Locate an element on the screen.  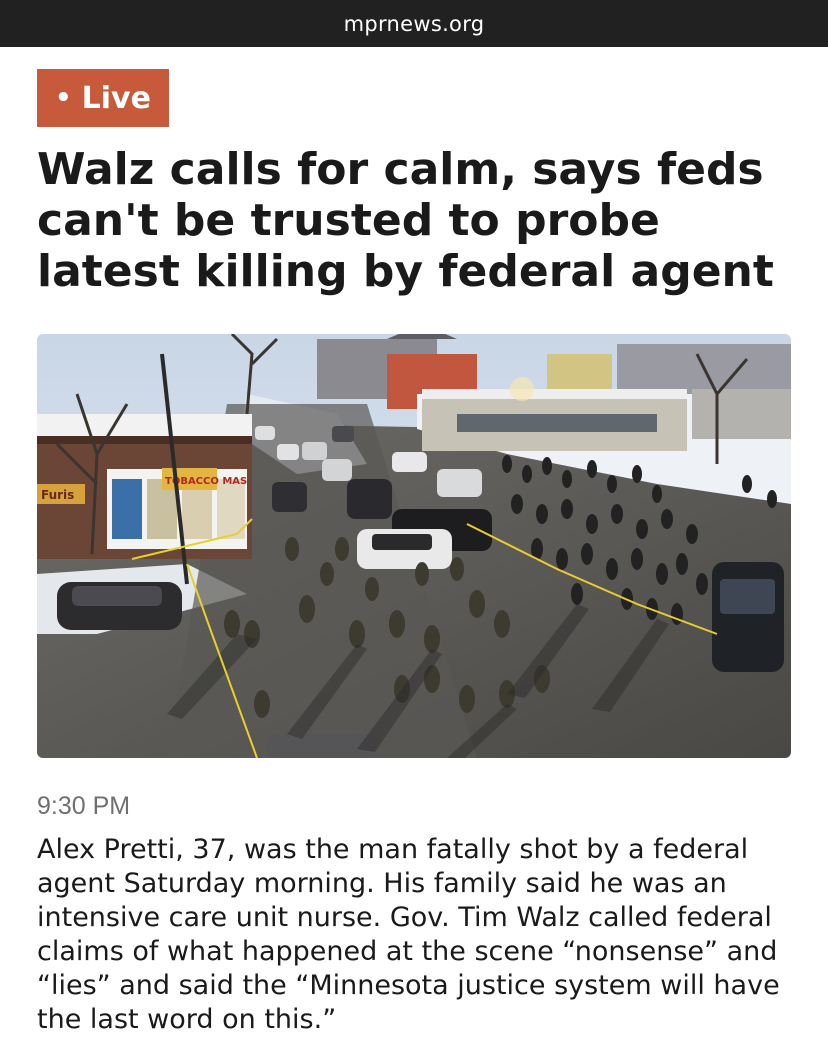
url-text: mprnews.org is located at coordinates (414, 23).